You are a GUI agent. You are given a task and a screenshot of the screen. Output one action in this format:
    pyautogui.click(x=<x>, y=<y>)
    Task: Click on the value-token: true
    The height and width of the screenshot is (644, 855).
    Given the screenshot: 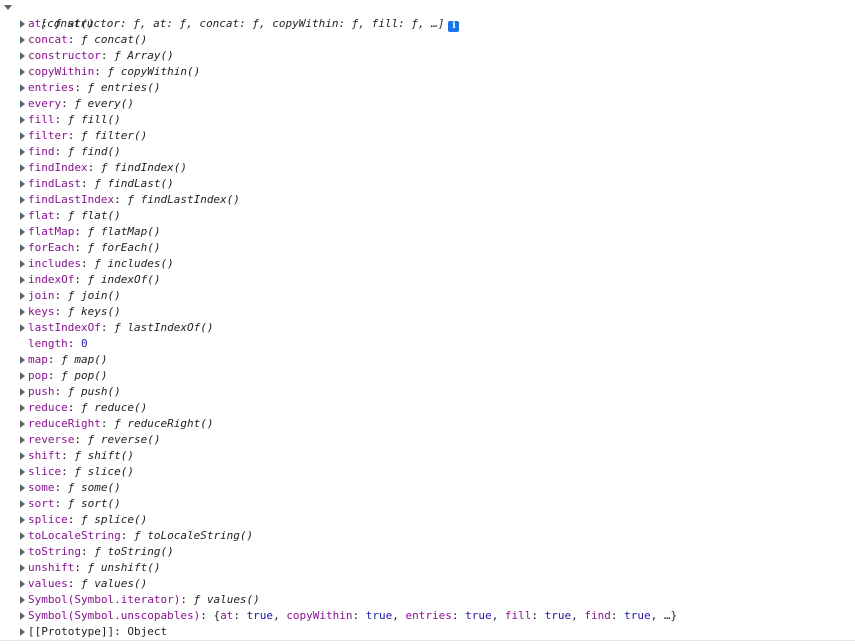 What is the action you would take?
    pyautogui.click(x=379, y=615)
    